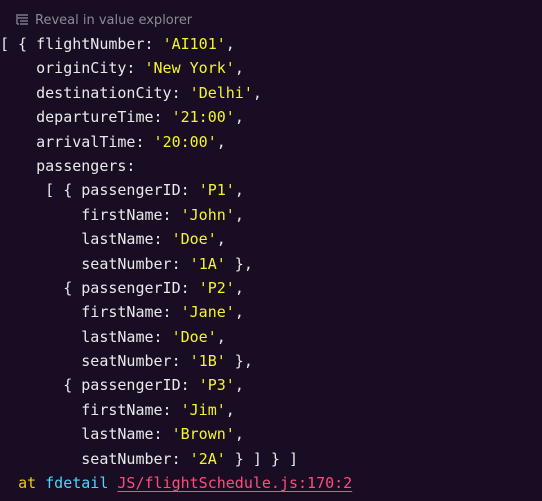  What do you see at coordinates (68, 165) in the screenshot?
I see `code-line: passengers:` at bounding box center [68, 165].